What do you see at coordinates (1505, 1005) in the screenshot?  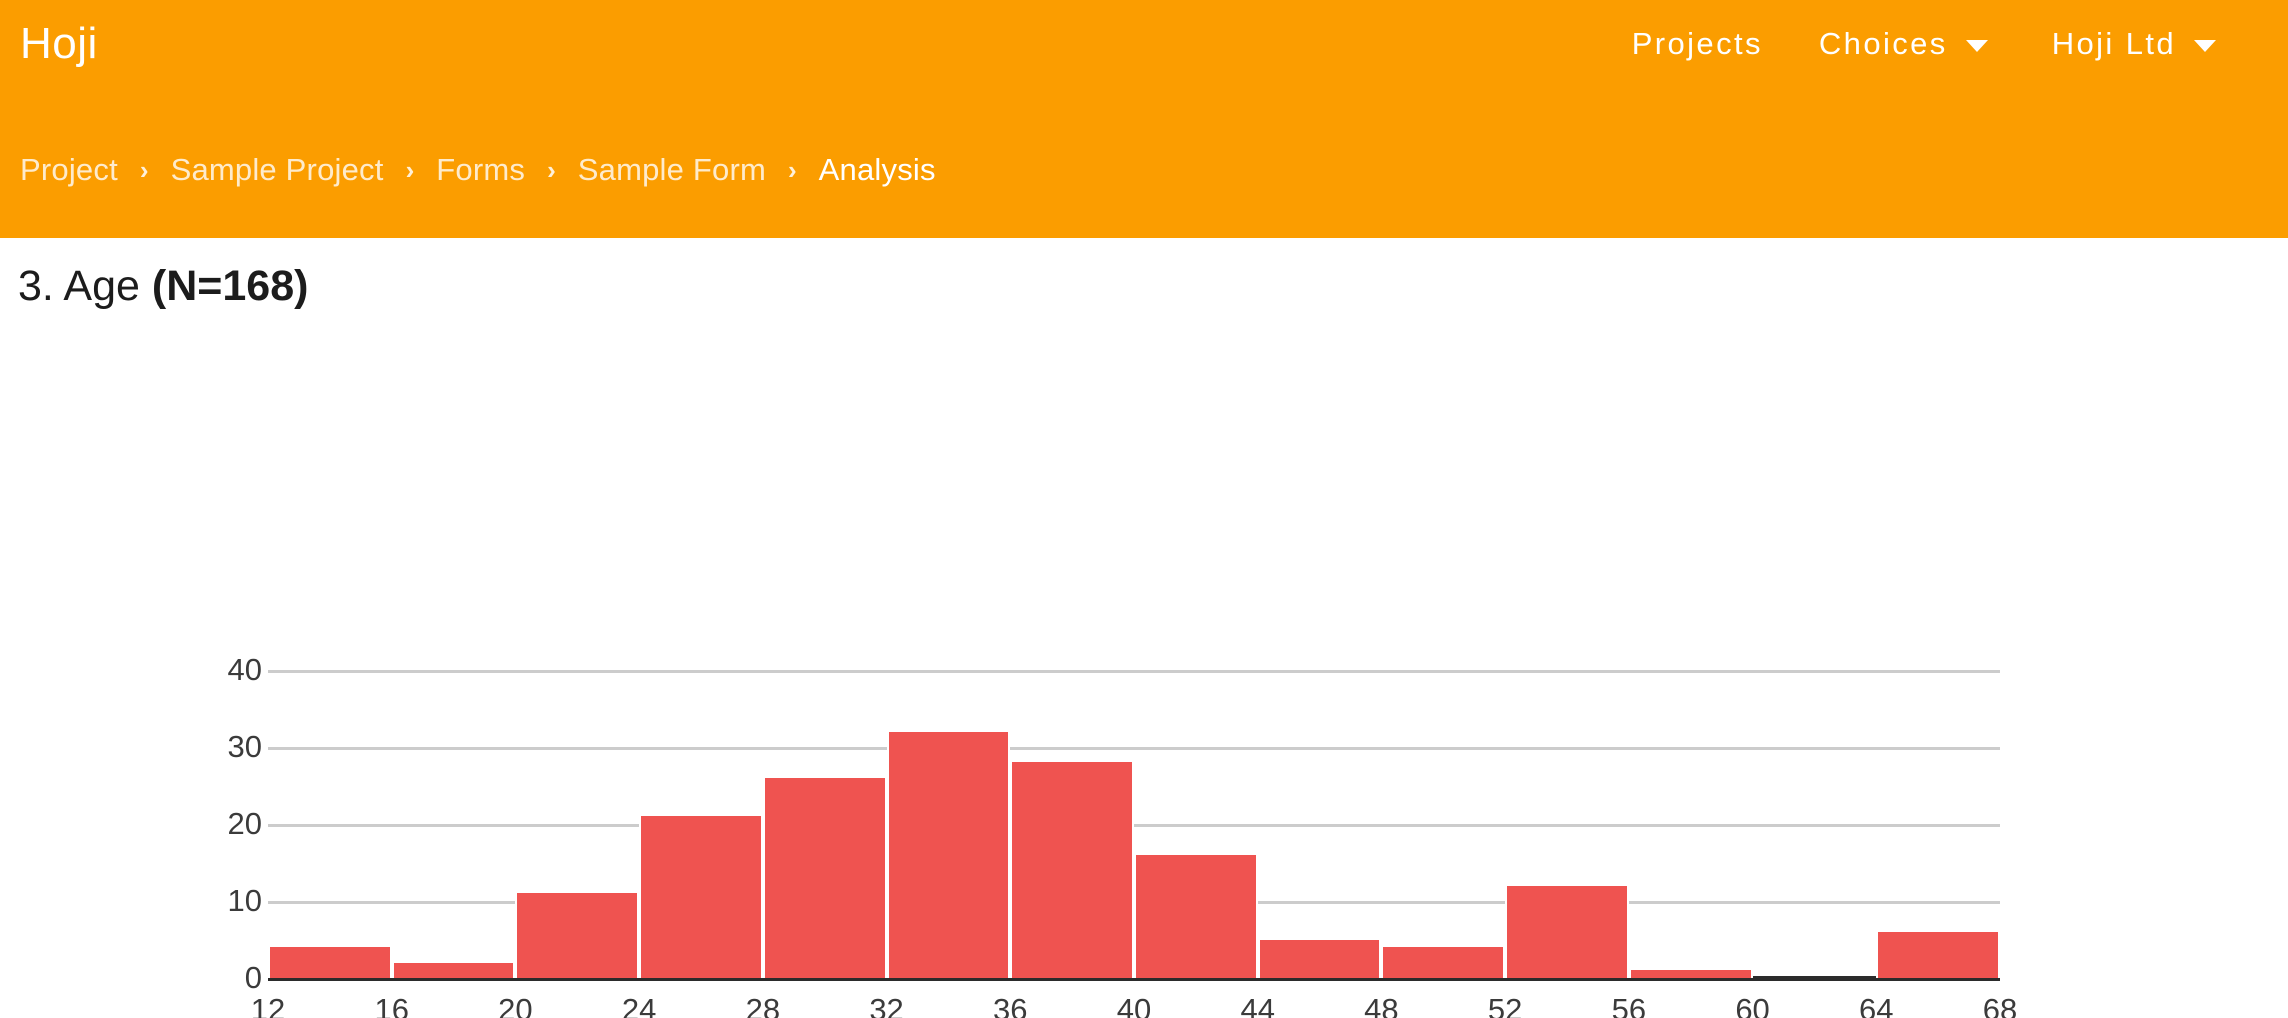 I see `x-tick-52: 52` at bounding box center [1505, 1005].